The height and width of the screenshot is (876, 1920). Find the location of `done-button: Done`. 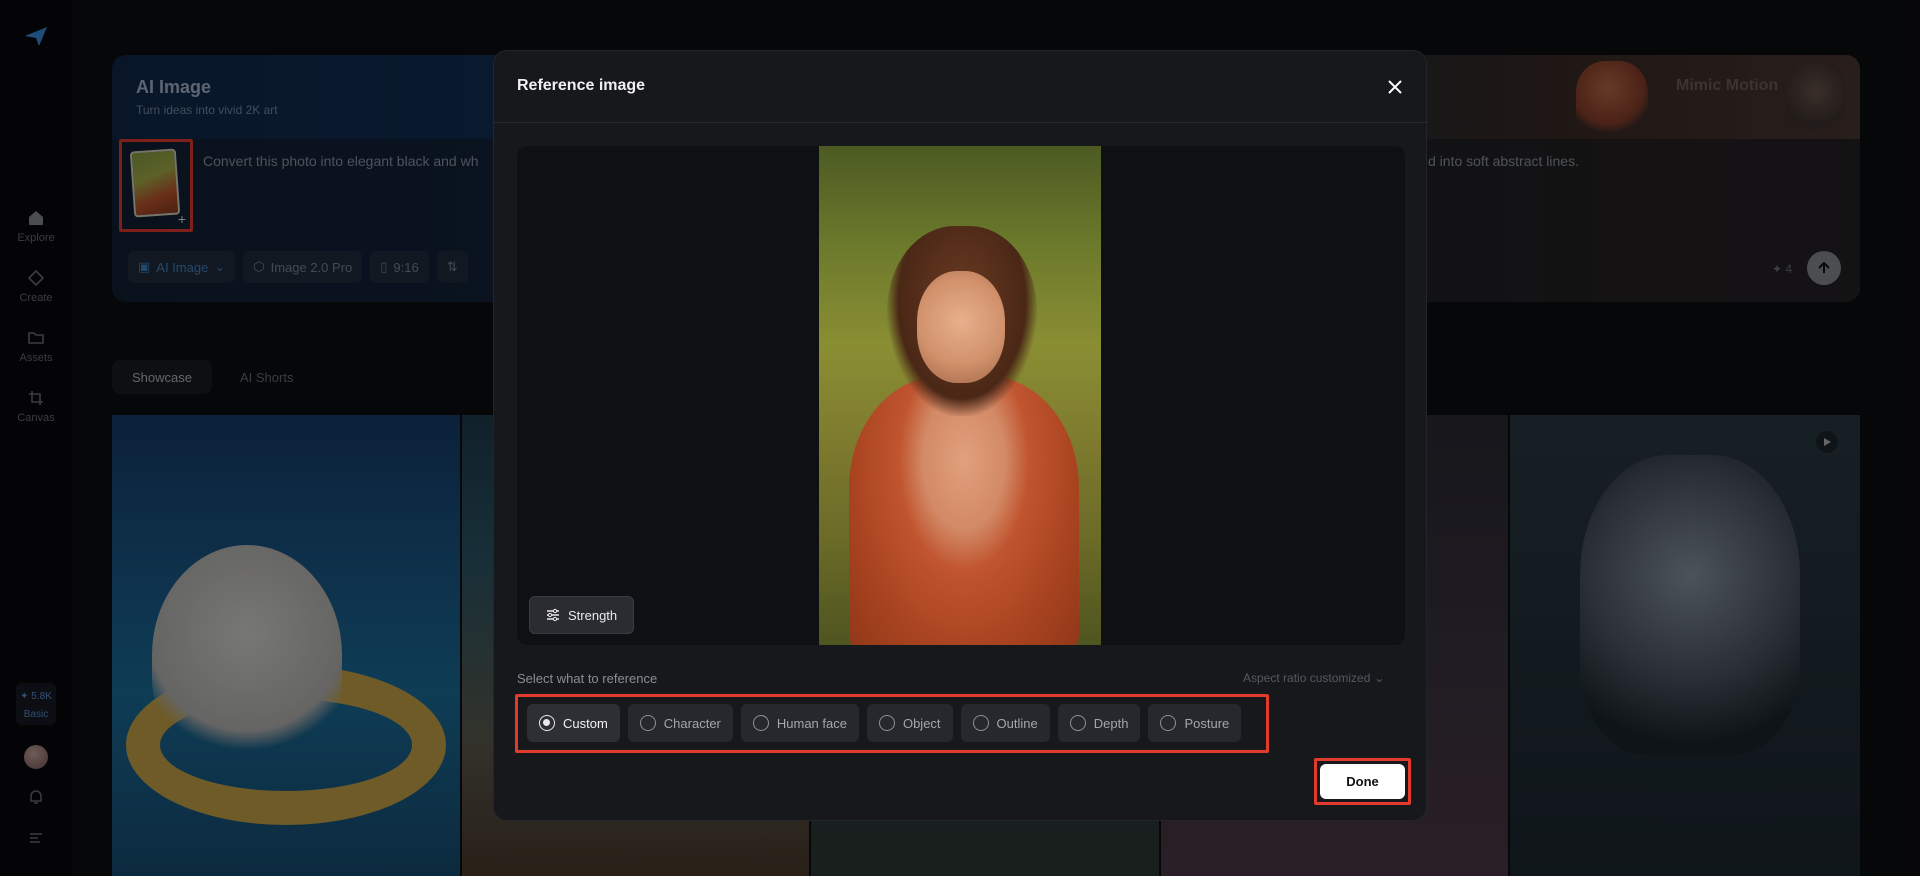

done-button: Done is located at coordinates (1362, 781).